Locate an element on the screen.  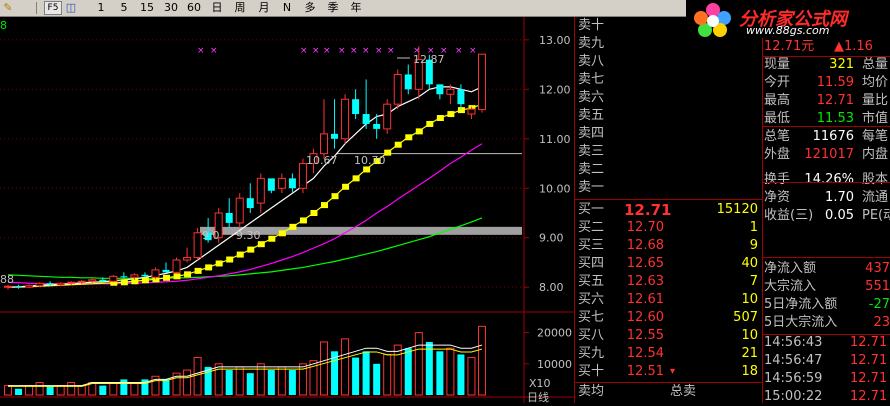
quote-value: 11.59 is located at coordinates (835, 82).